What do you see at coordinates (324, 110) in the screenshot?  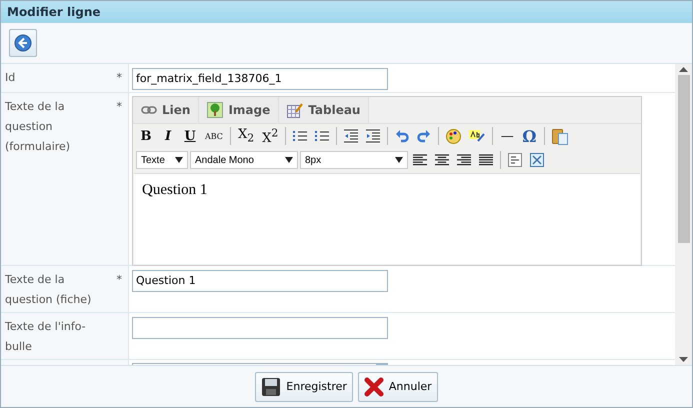 I see `insert-tab: Tableau` at bounding box center [324, 110].